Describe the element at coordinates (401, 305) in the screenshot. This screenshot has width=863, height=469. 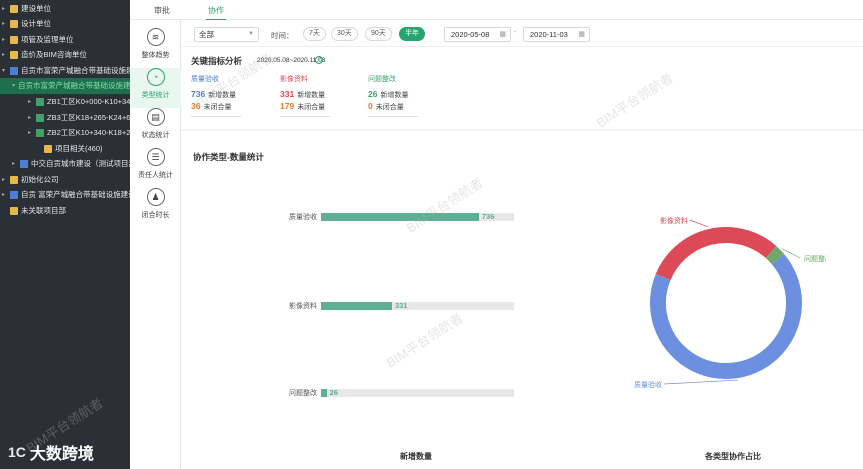
I see `bar-value-label: 331` at that location.